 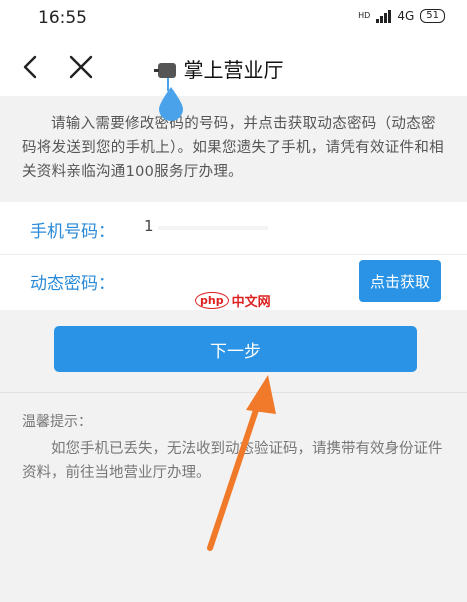 I want to click on status-icons: HD 4G 51, so click(x=401, y=16).